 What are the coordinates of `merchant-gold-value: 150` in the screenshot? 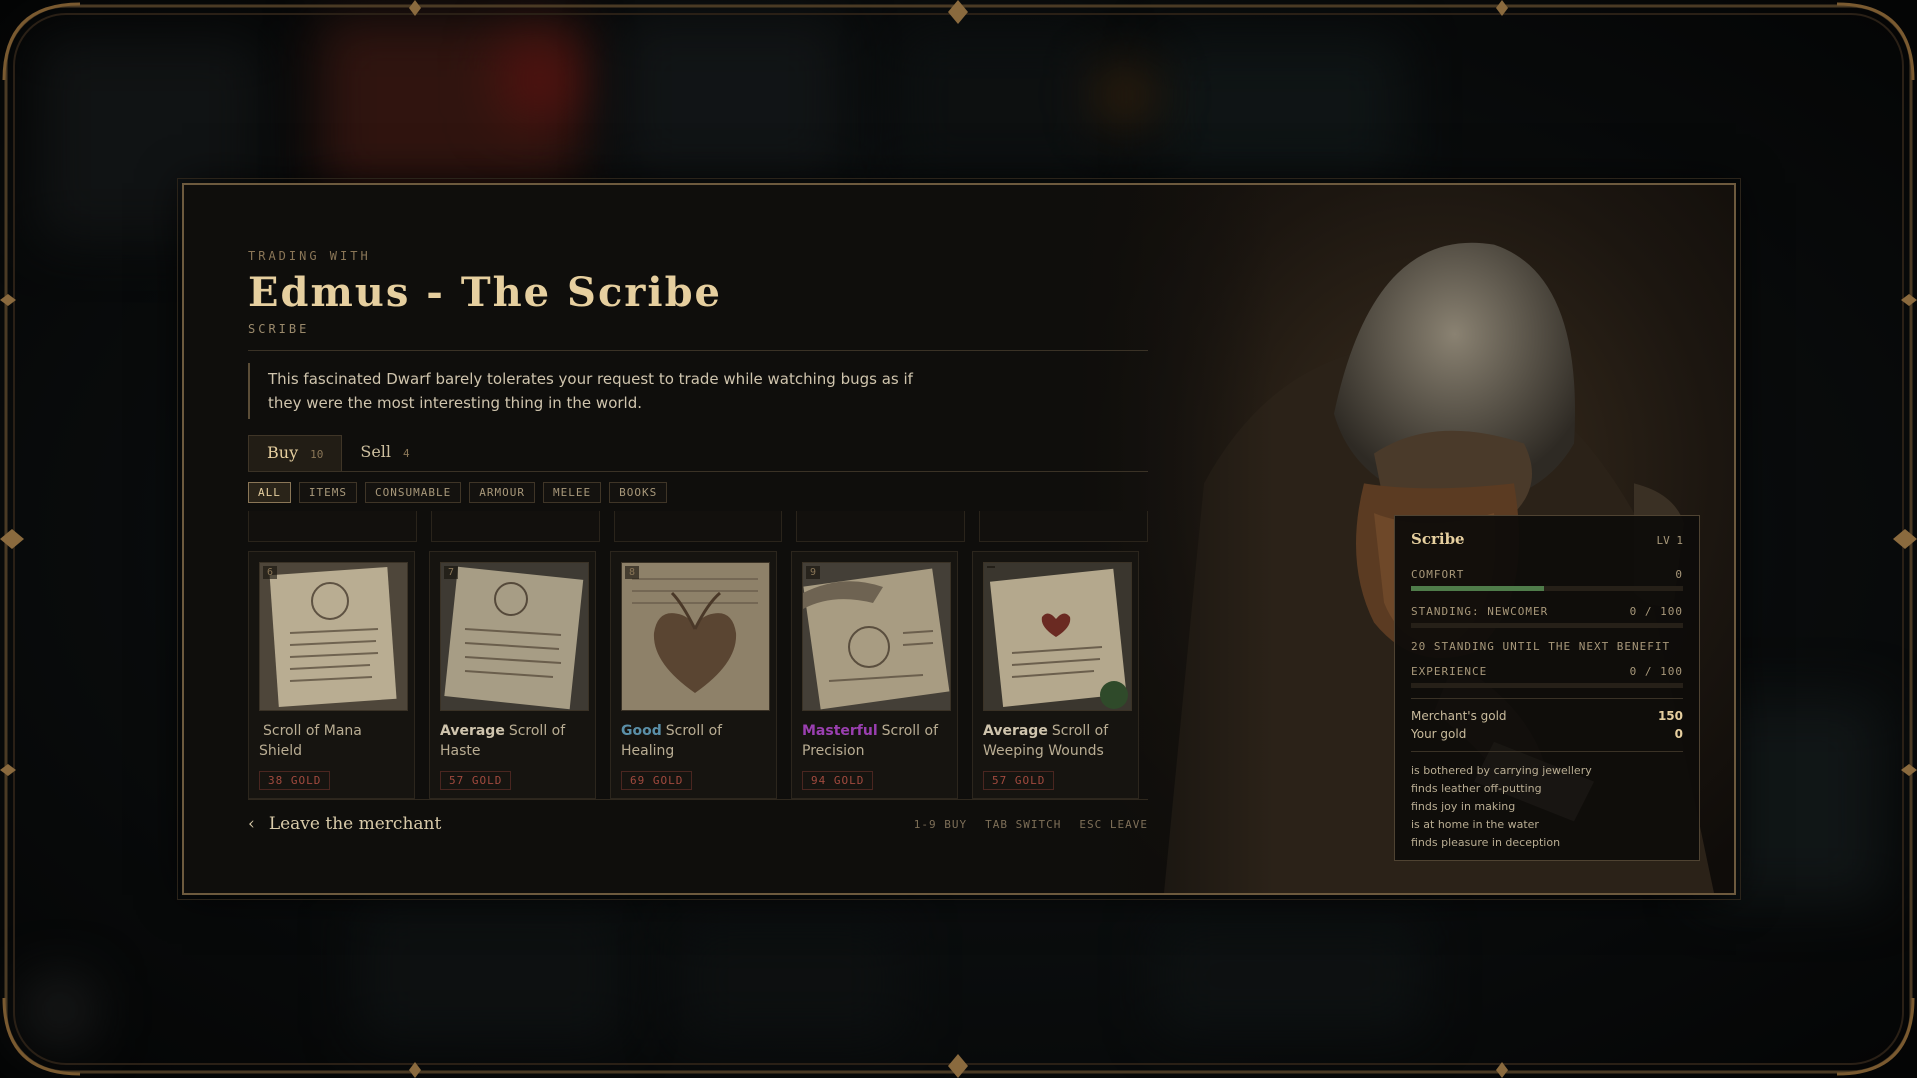 It's located at (1670, 716).